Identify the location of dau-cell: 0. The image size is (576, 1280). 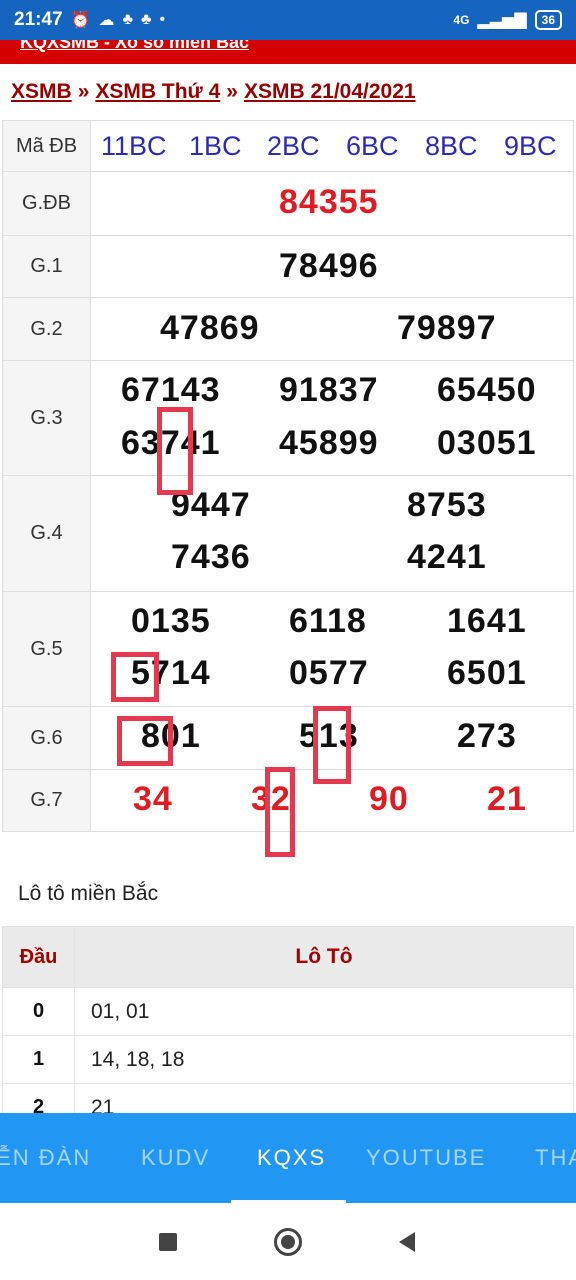
(39, 1011).